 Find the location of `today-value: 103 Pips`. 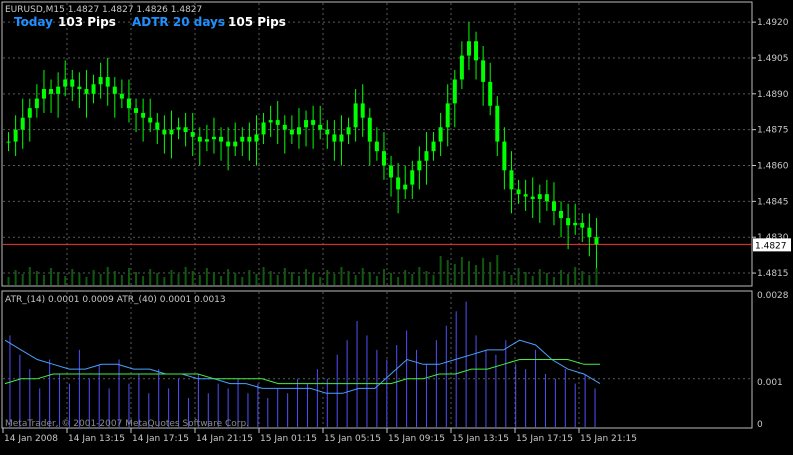

today-value: 103 Pips is located at coordinates (87, 22).